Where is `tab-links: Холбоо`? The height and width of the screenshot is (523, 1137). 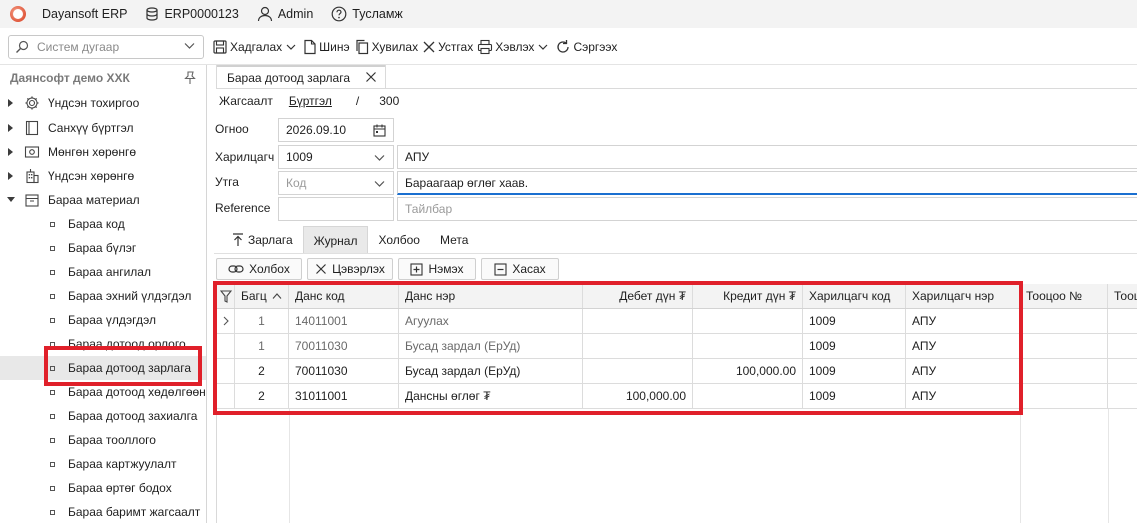 tab-links: Холбоо is located at coordinates (399, 240).